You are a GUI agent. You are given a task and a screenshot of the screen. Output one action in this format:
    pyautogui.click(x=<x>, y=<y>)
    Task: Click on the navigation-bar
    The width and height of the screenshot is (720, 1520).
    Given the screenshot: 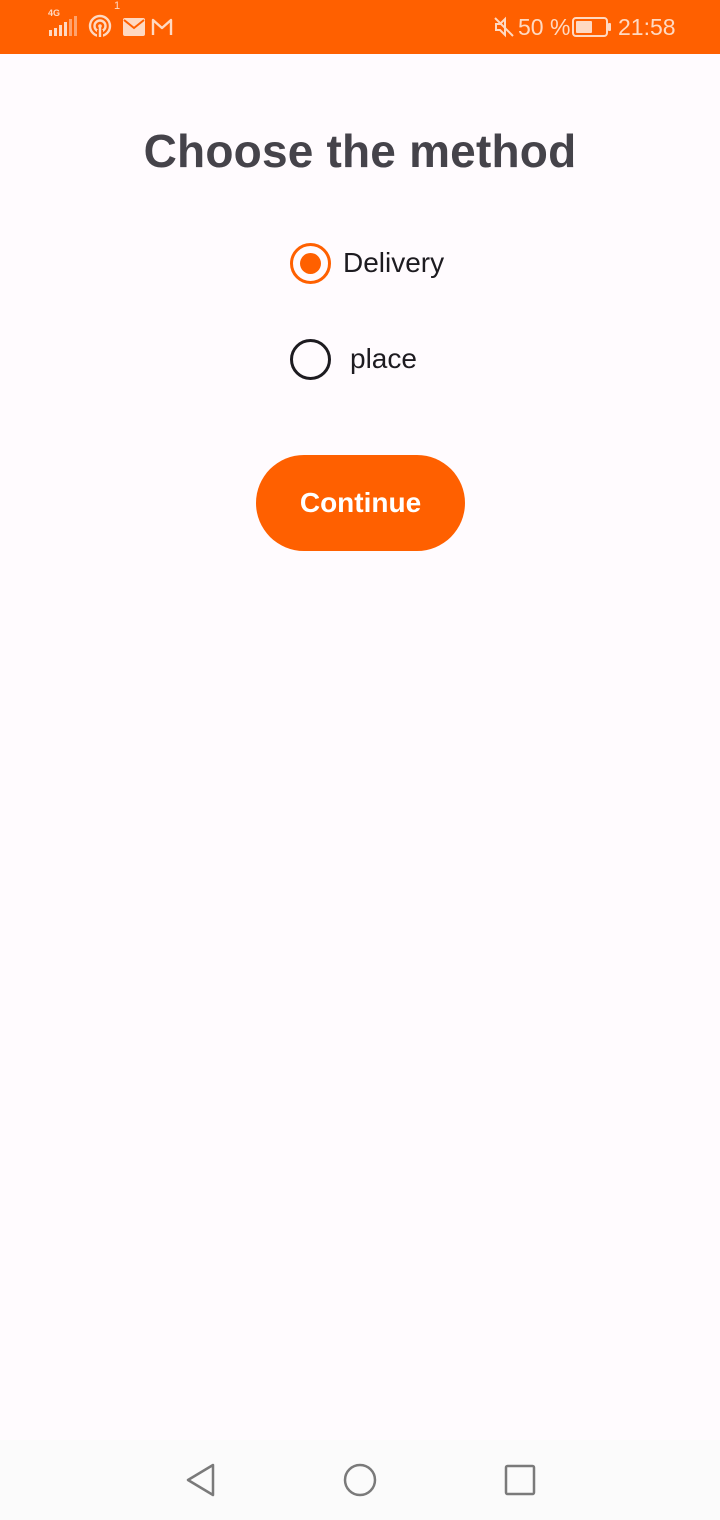 What is the action you would take?
    pyautogui.click(x=360, y=1480)
    